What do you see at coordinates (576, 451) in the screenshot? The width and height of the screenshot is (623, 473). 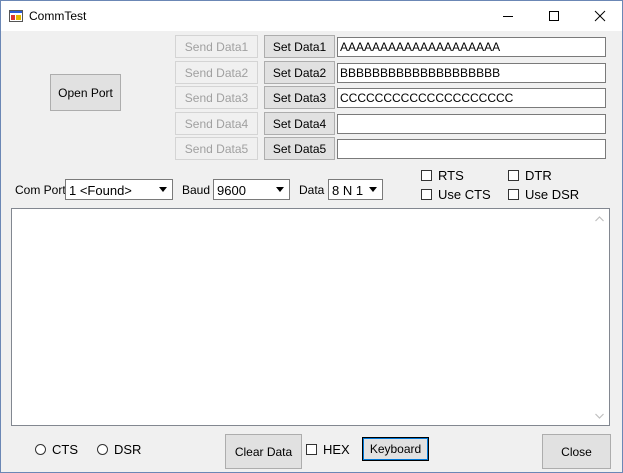 I see `close-button: Close` at bounding box center [576, 451].